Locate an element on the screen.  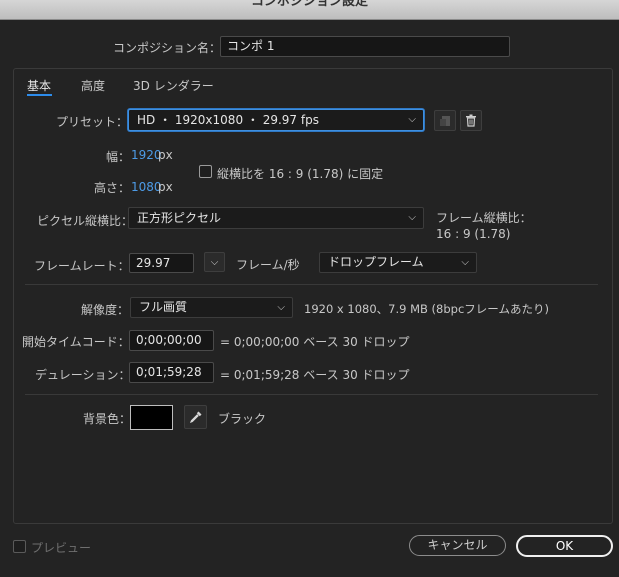
tab-basic: 基本 is located at coordinates (39, 85).